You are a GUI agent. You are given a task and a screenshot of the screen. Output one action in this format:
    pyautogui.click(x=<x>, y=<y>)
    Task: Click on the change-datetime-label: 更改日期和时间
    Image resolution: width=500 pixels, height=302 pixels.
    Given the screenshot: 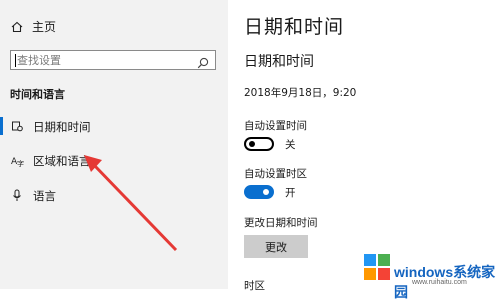 What is the action you would take?
    pyautogui.click(x=281, y=223)
    